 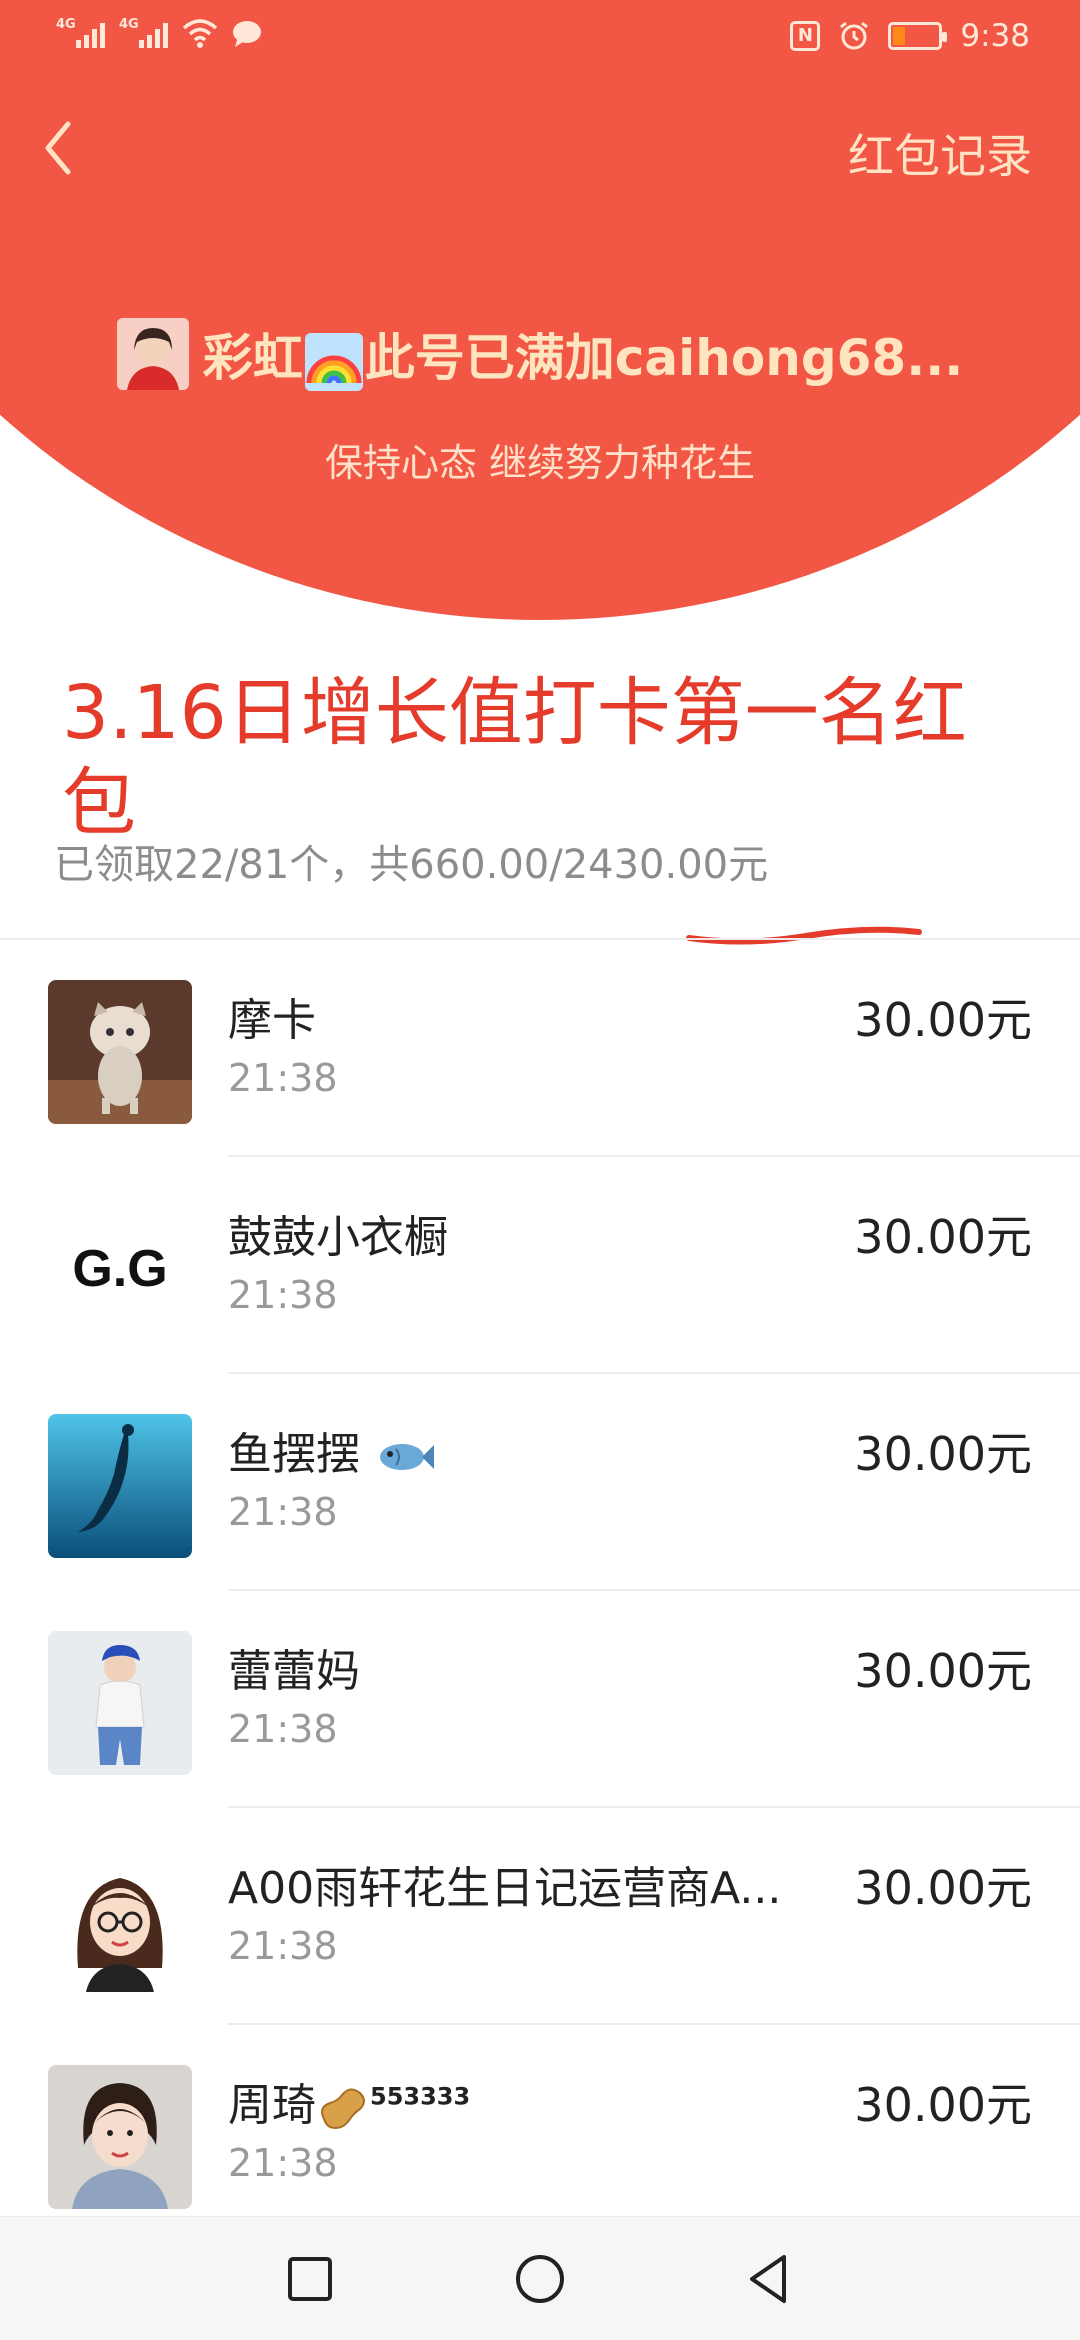 What do you see at coordinates (995, 36) in the screenshot?
I see `status-time: 9:38` at bounding box center [995, 36].